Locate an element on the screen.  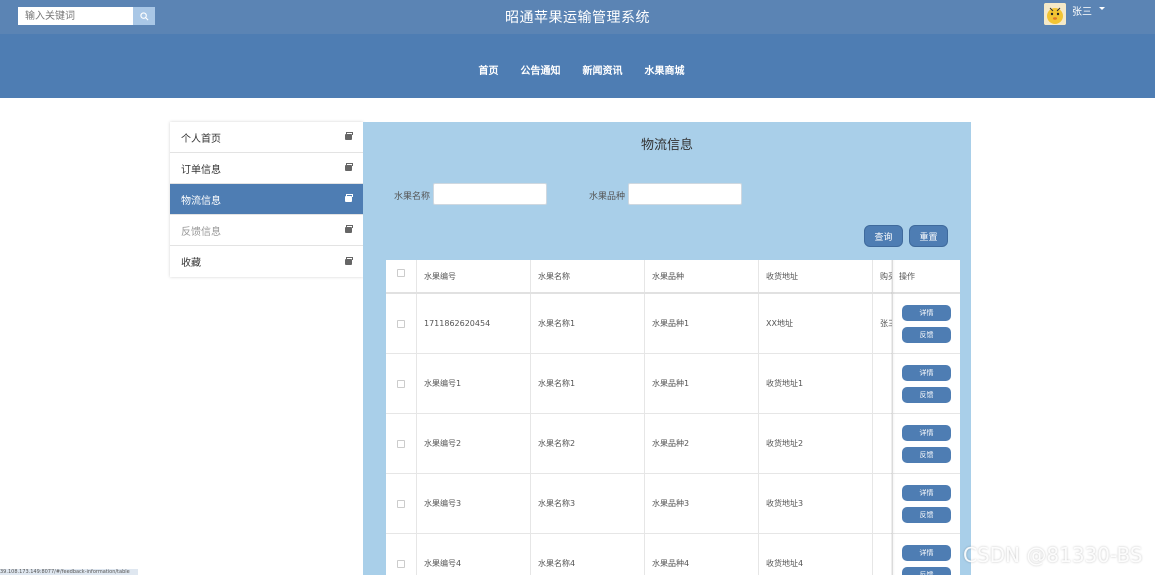
fruit-variety-cell: 水果品种4 is located at coordinates (702, 554).